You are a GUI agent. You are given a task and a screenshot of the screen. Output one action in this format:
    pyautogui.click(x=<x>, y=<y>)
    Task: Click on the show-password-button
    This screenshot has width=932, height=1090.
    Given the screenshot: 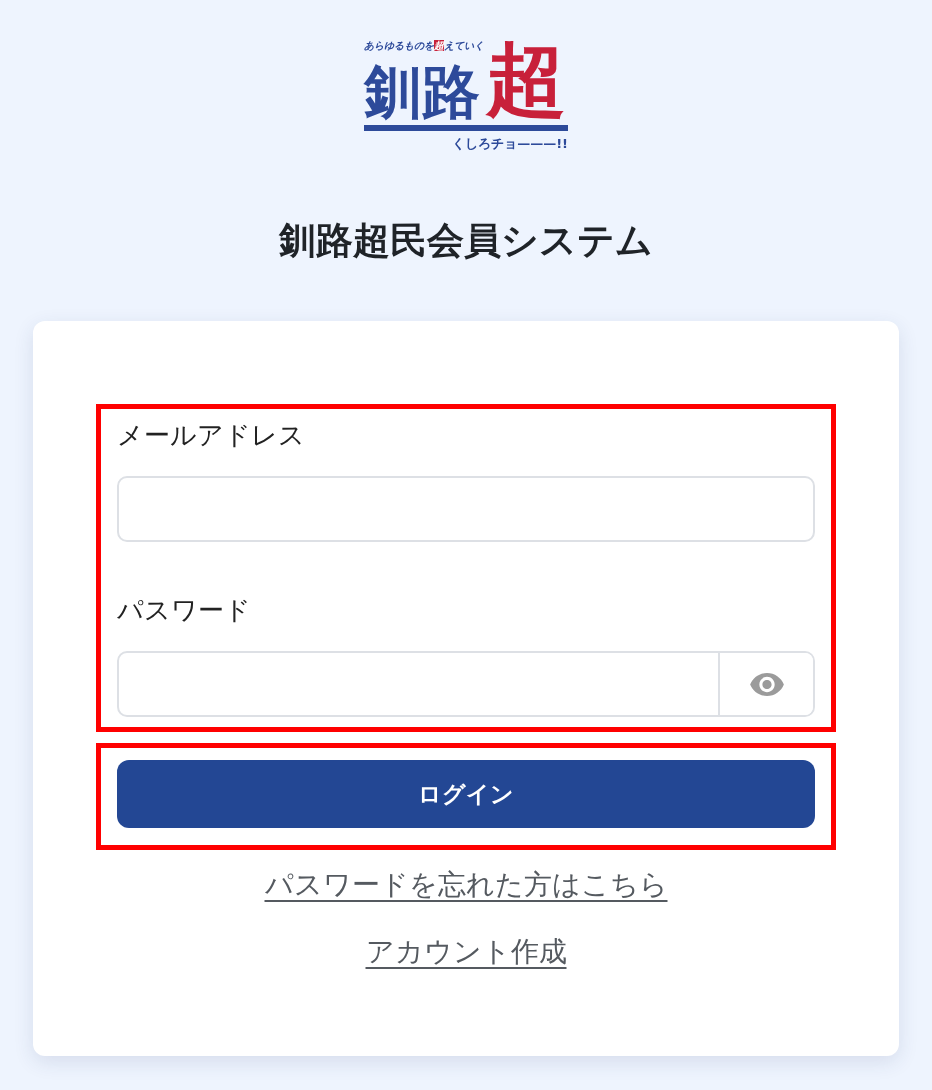 What is the action you would take?
    pyautogui.click(x=765, y=684)
    